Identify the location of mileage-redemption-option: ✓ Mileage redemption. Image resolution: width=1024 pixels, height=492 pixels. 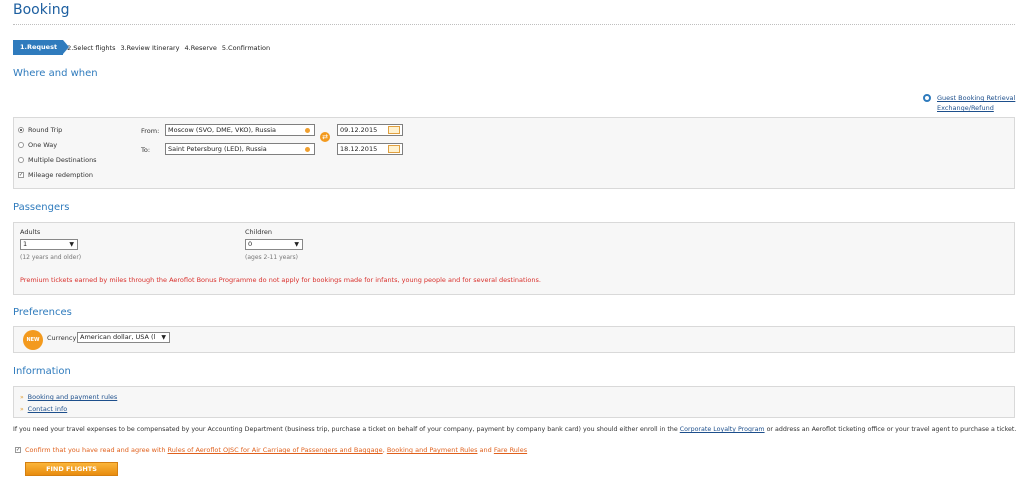
(55, 175).